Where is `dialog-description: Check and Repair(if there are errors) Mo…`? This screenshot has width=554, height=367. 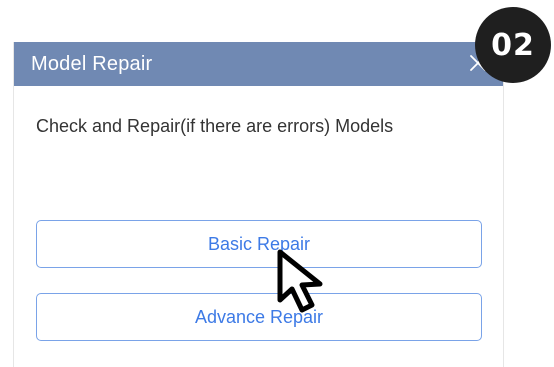 dialog-description: Check and Repair(if there are errors) Mo… is located at coordinates (215, 126).